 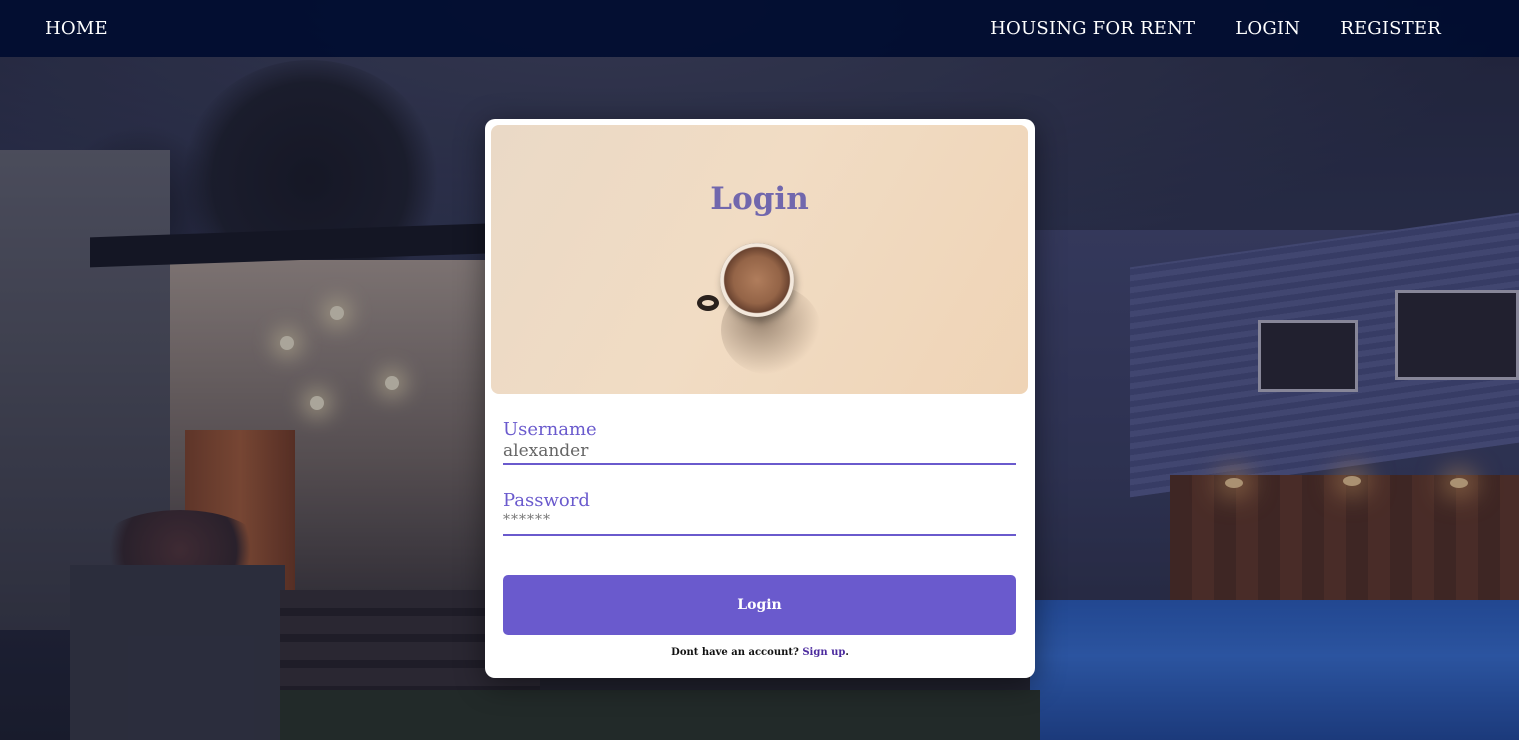 I want to click on signup-link: Sign up, so click(x=823, y=652).